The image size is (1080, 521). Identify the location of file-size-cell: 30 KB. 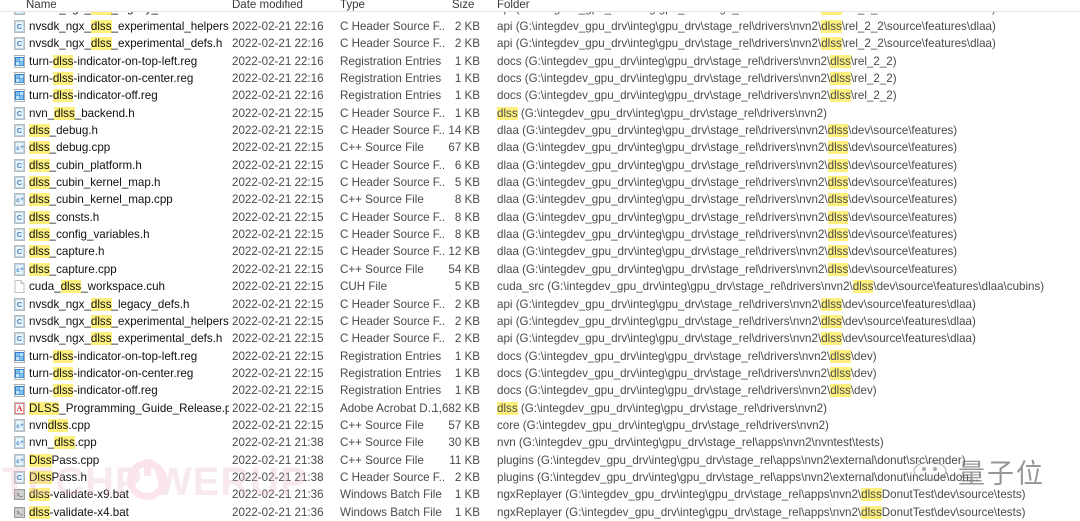
(464, 443).